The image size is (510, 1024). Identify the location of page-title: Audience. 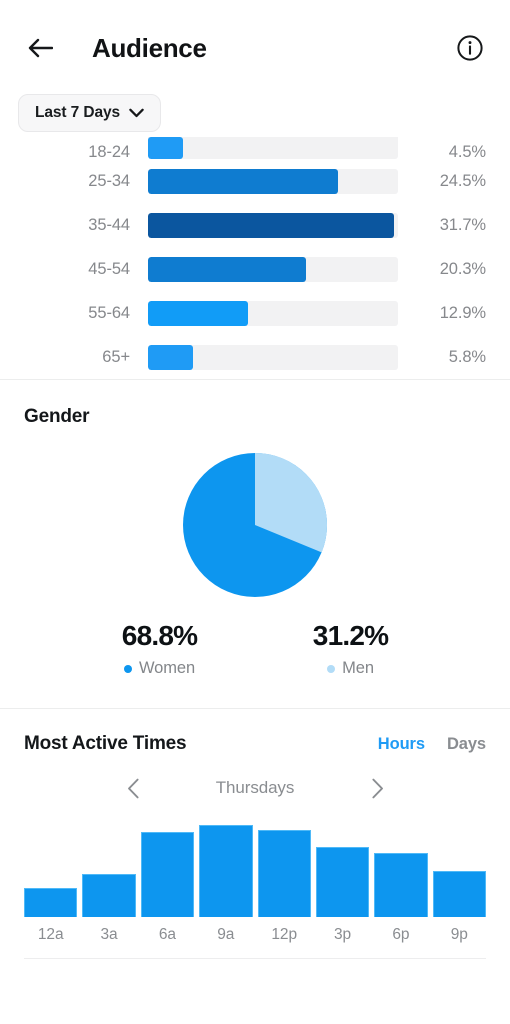
(149, 47).